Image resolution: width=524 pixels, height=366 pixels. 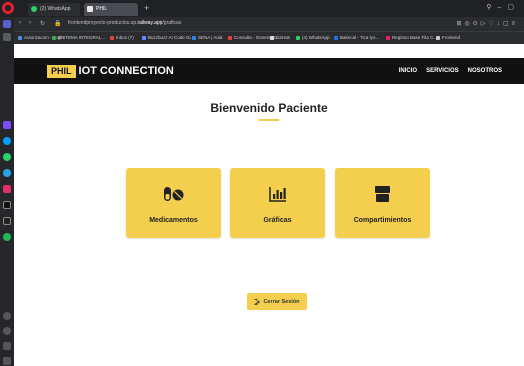 I want to click on settings-icon, so click(x=7, y=346).